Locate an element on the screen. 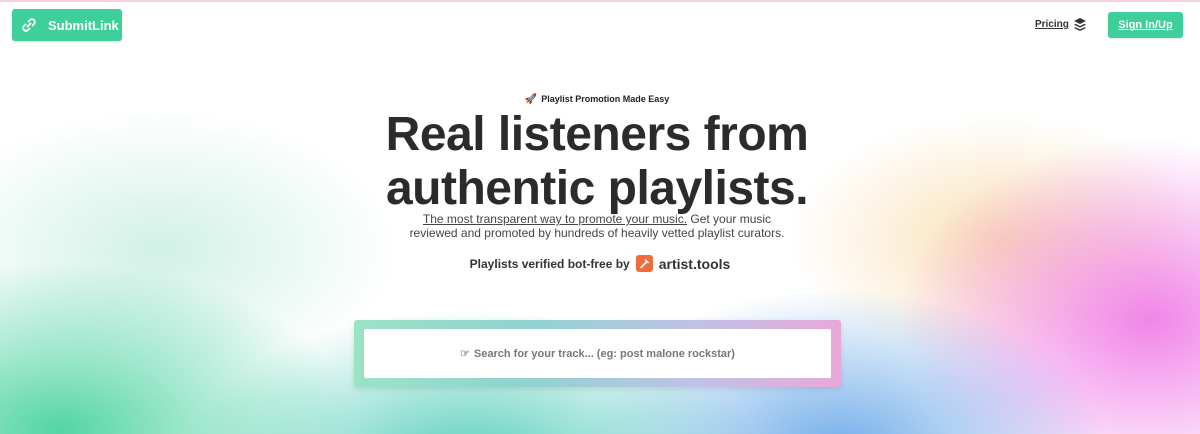  sign-in-button: Sign In/Up is located at coordinates (1145, 25).